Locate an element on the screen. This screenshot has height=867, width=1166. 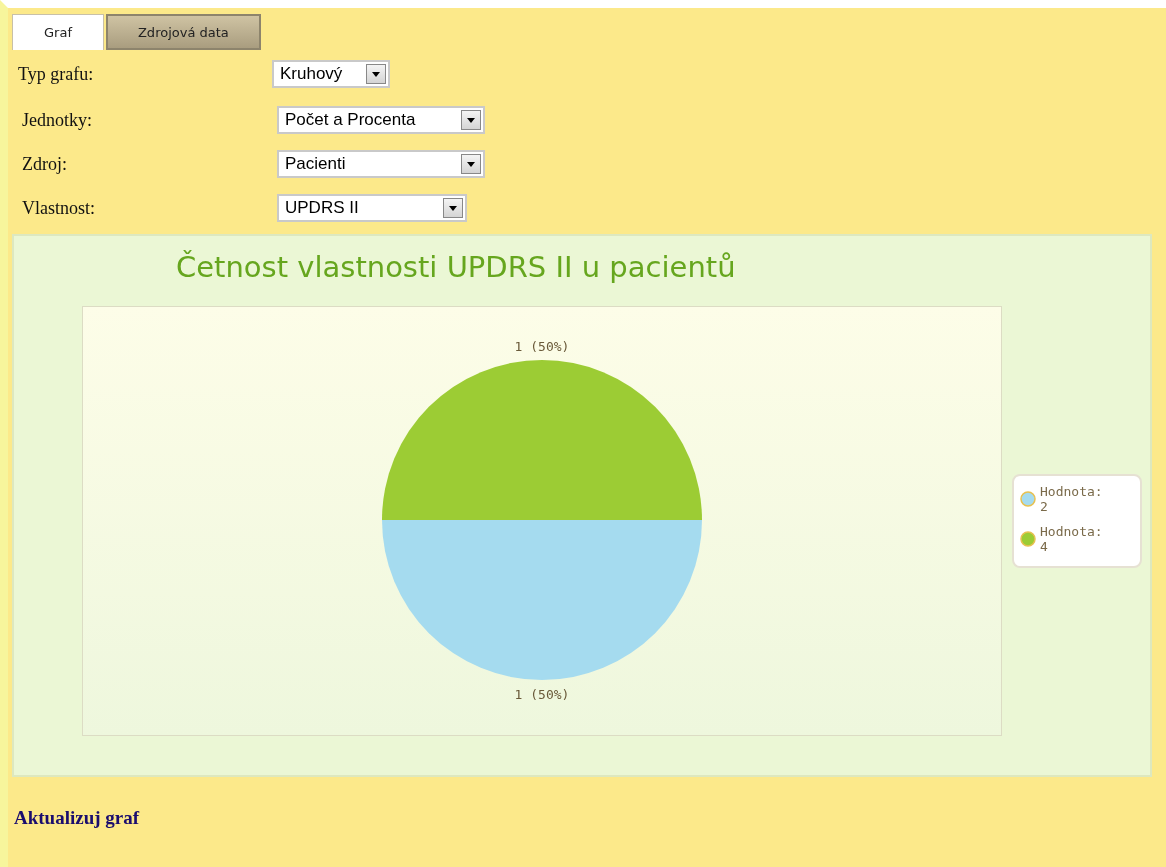
dropdown: UPDRS II is located at coordinates (372, 208).